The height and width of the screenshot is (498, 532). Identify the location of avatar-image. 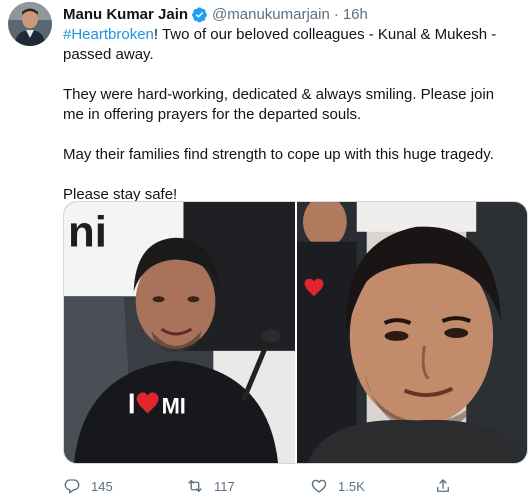
(30, 24).